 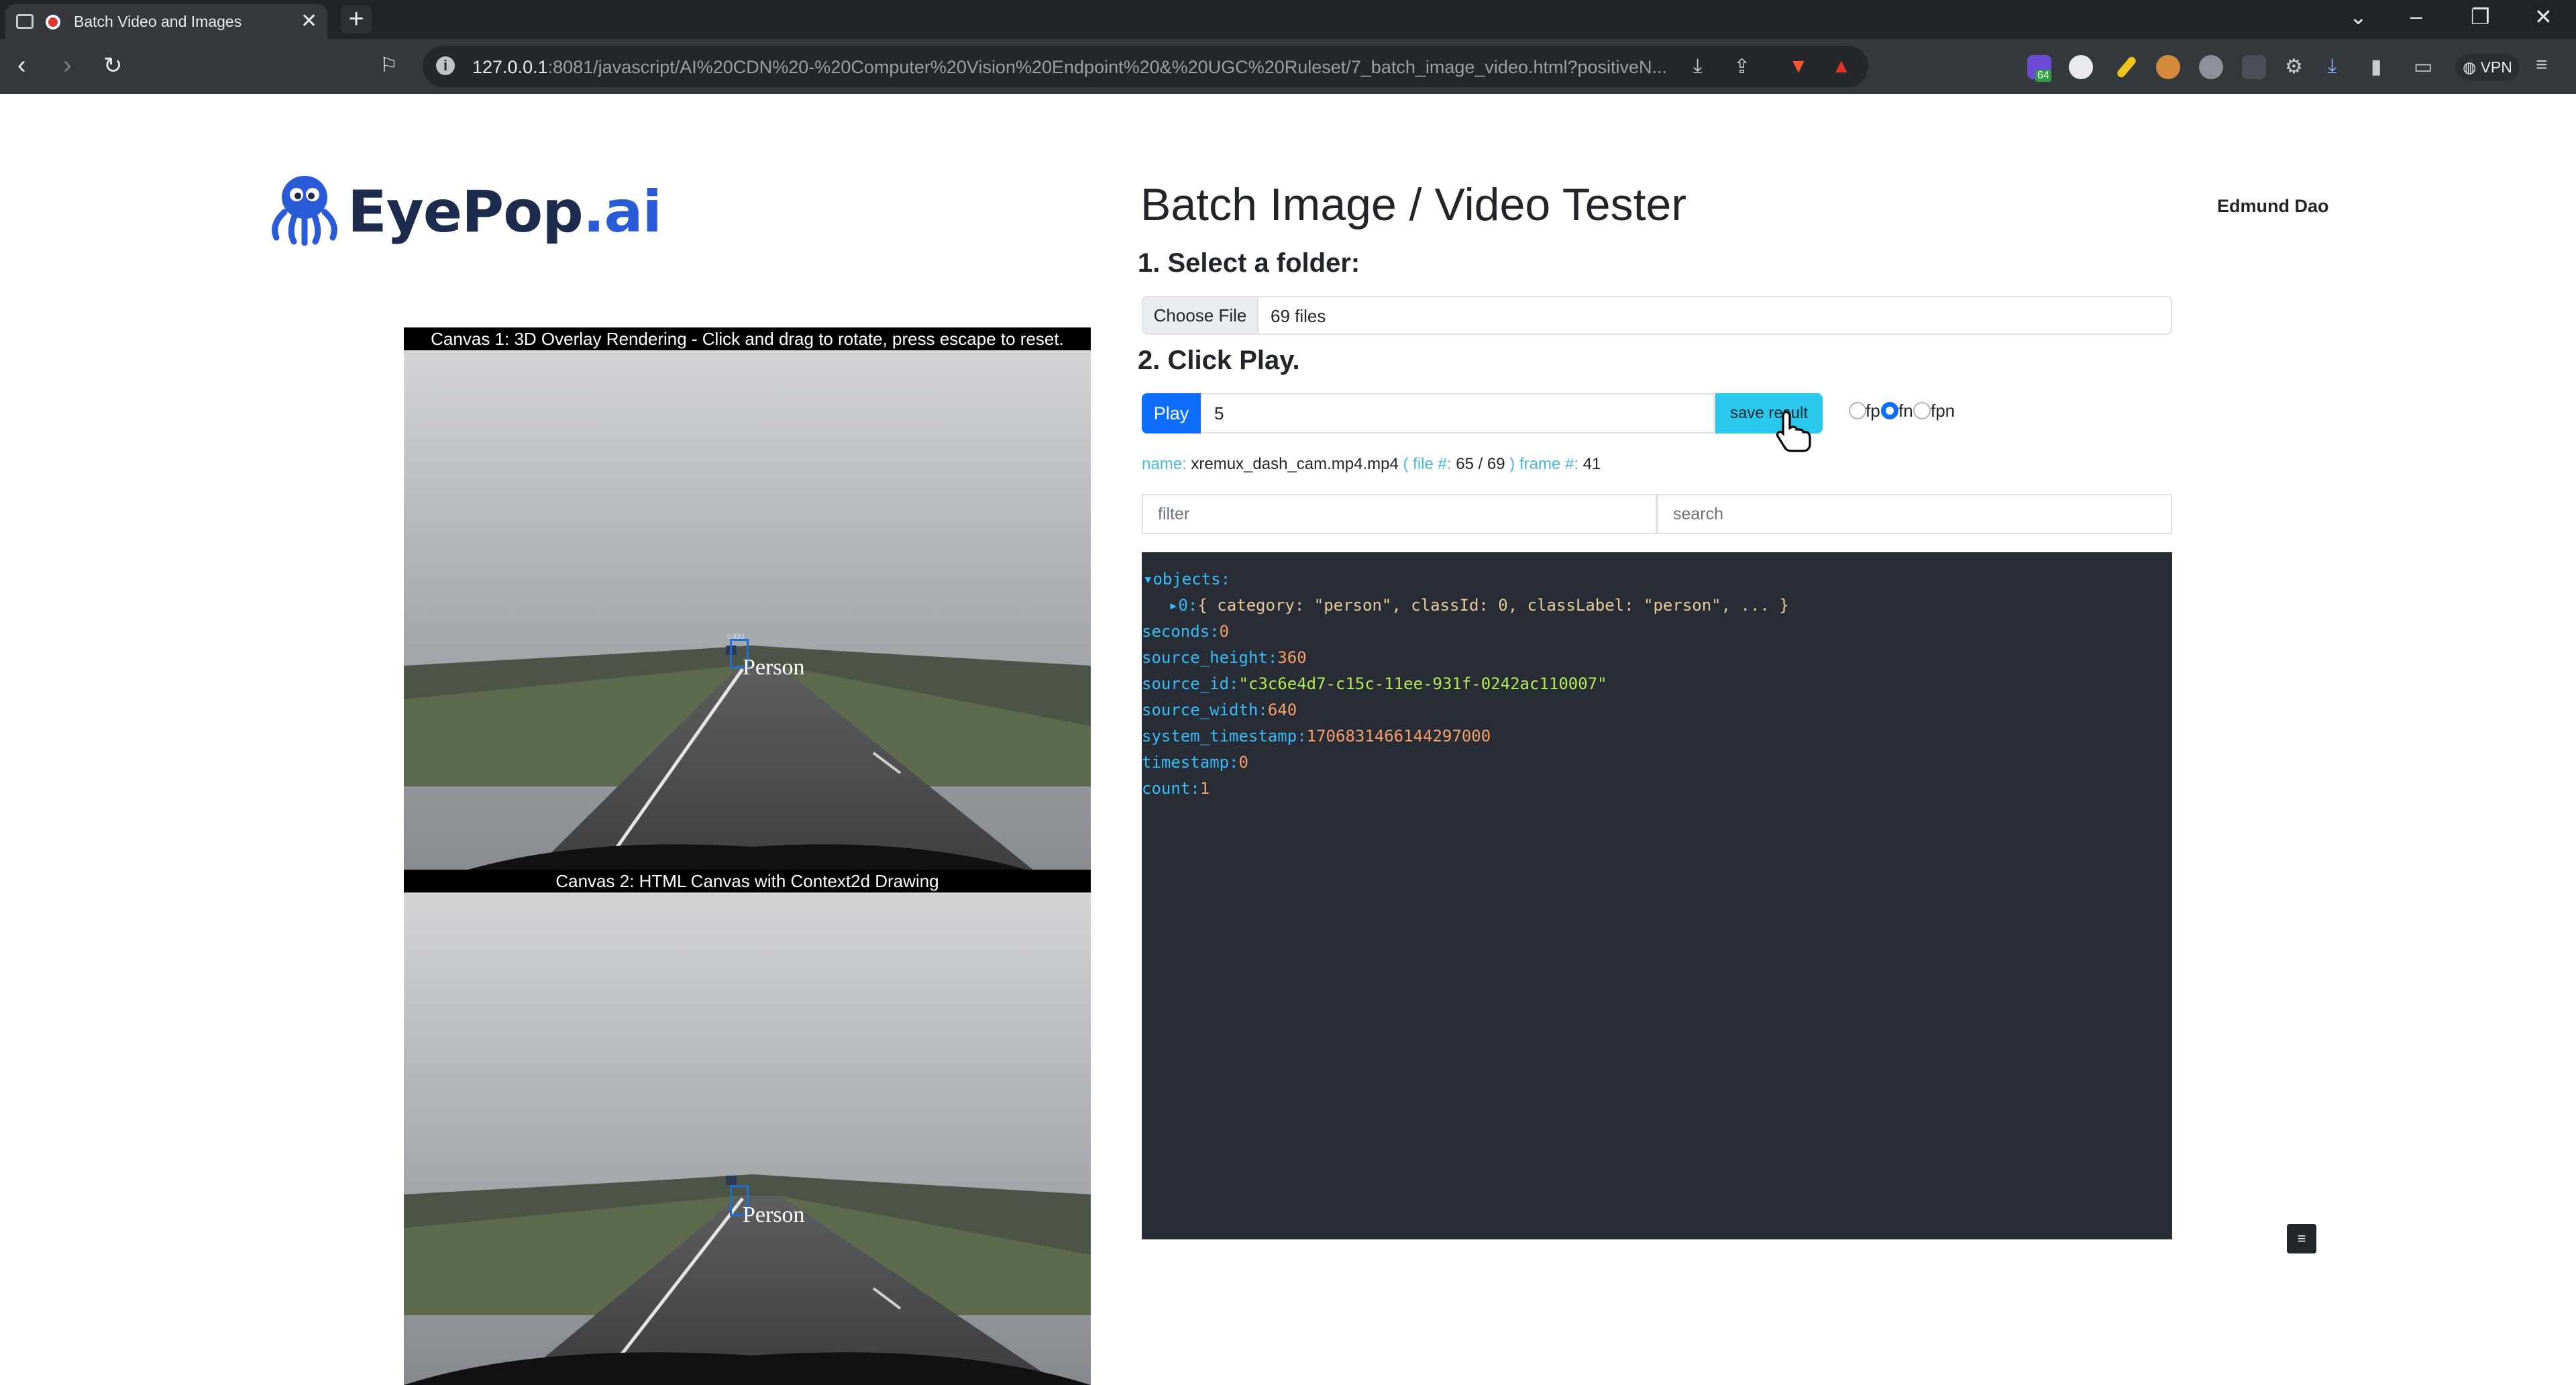 What do you see at coordinates (1195, 762) in the screenshot?
I see `json-field: timestamp:0` at bounding box center [1195, 762].